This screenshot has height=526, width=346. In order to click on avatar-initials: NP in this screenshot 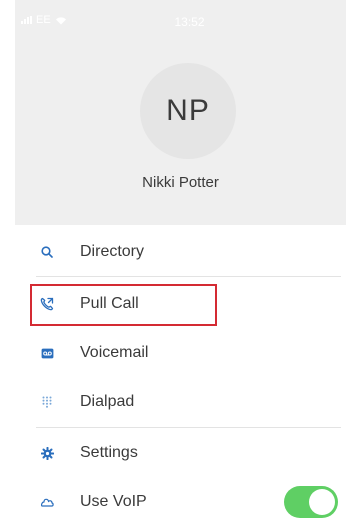, I will do `click(188, 110)`.